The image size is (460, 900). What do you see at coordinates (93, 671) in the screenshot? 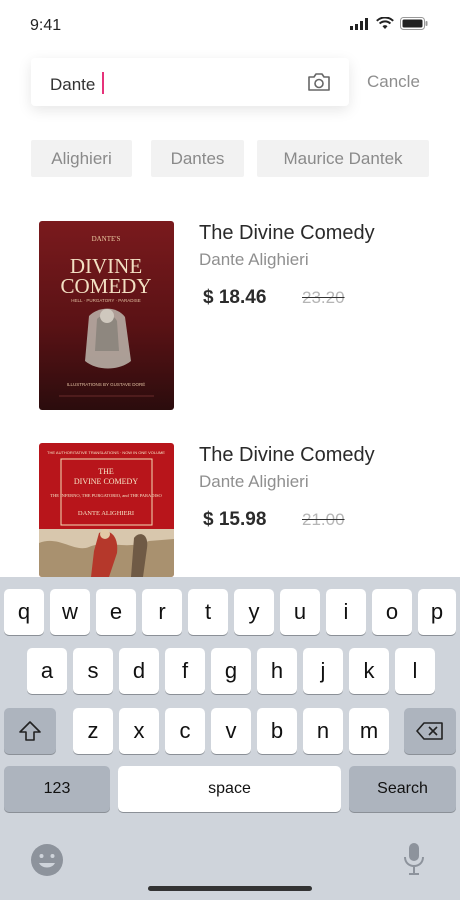
I see `key-s: s` at bounding box center [93, 671].